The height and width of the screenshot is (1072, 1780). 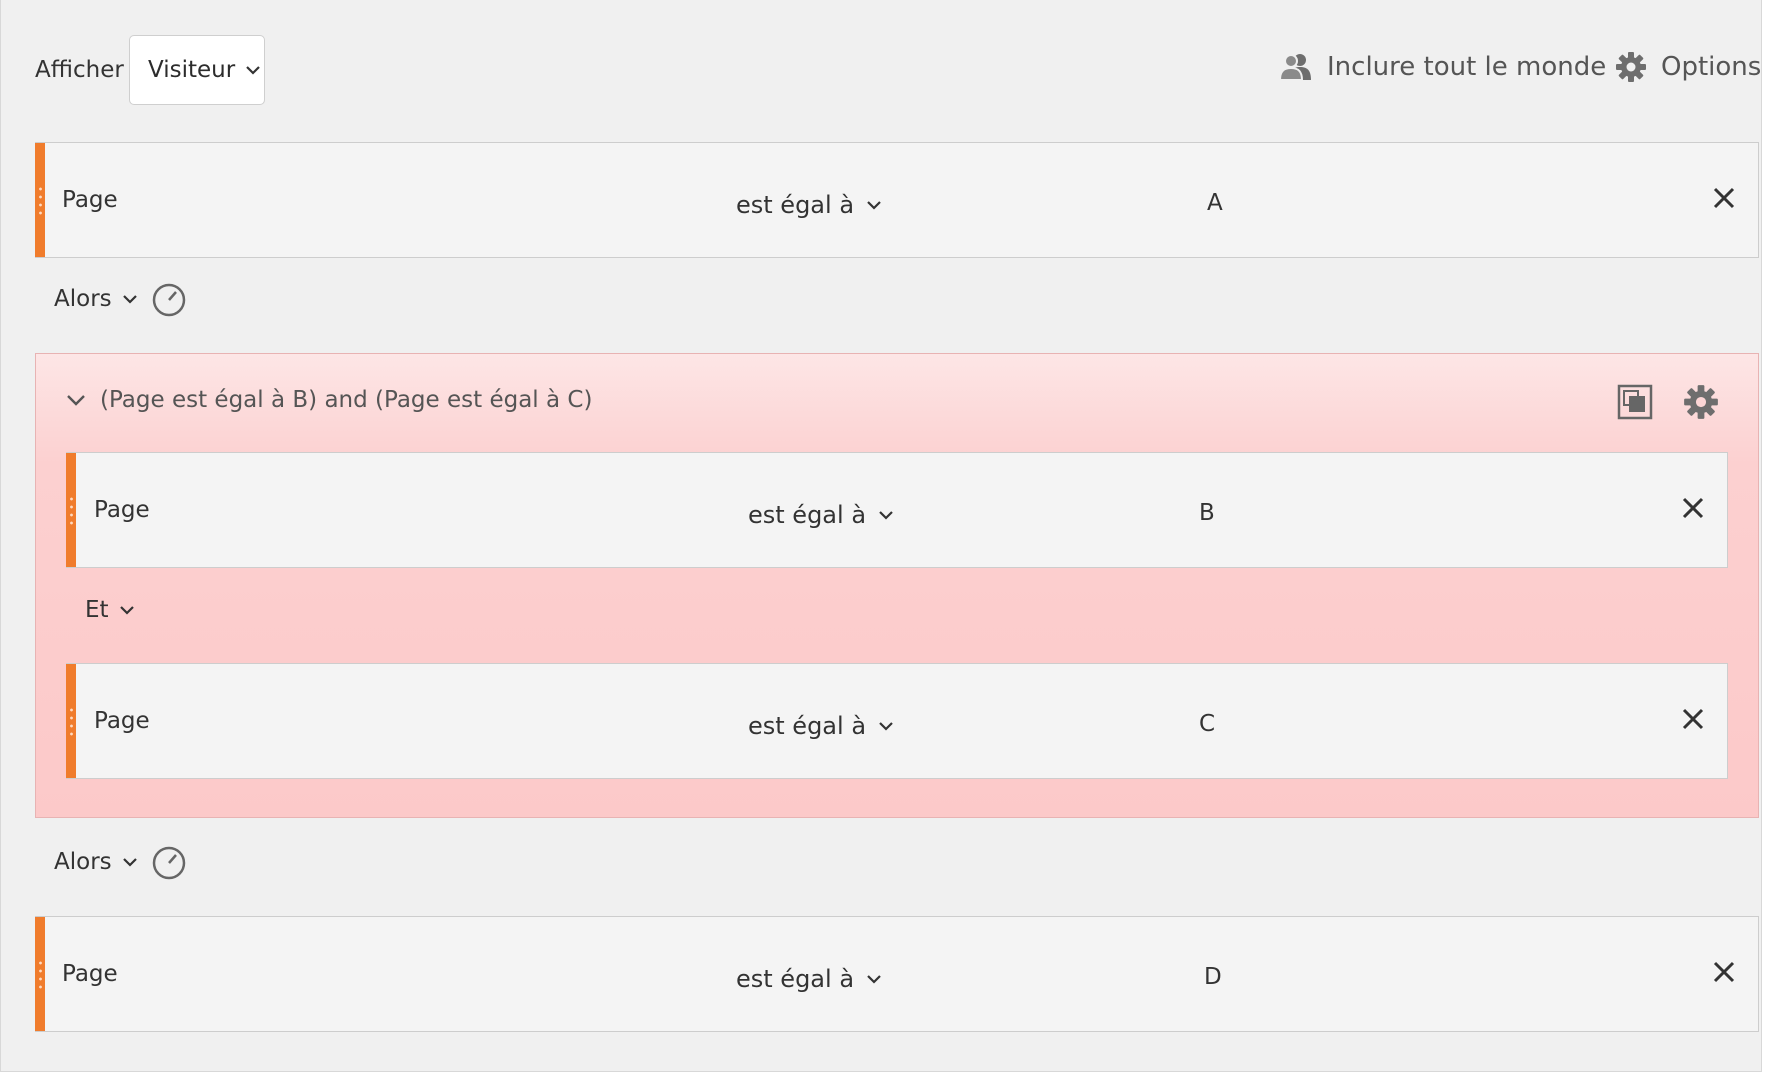 What do you see at coordinates (1213, 977) in the screenshot?
I see `rule-value: D` at bounding box center [1213, 977].